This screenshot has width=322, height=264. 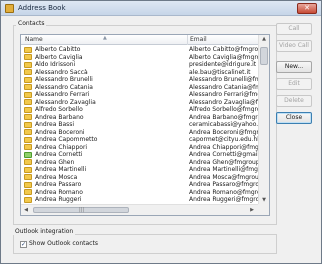 I want to click on contact-name: Andrea Capommetto, so click(x=66, y=139).